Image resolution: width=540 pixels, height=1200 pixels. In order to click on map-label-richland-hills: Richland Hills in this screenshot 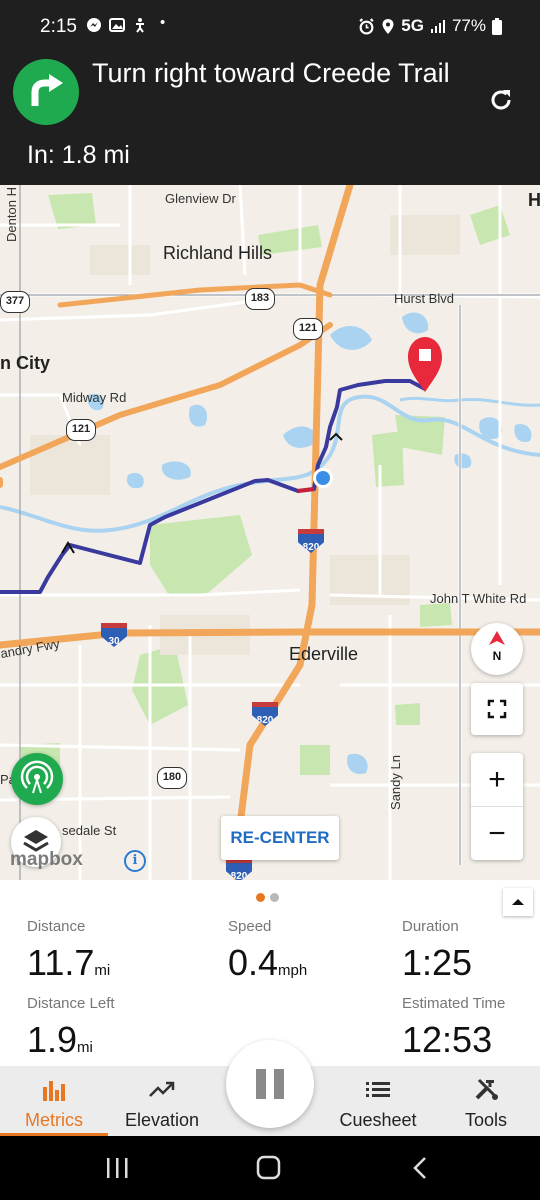, I will do `click(218, 253)`.